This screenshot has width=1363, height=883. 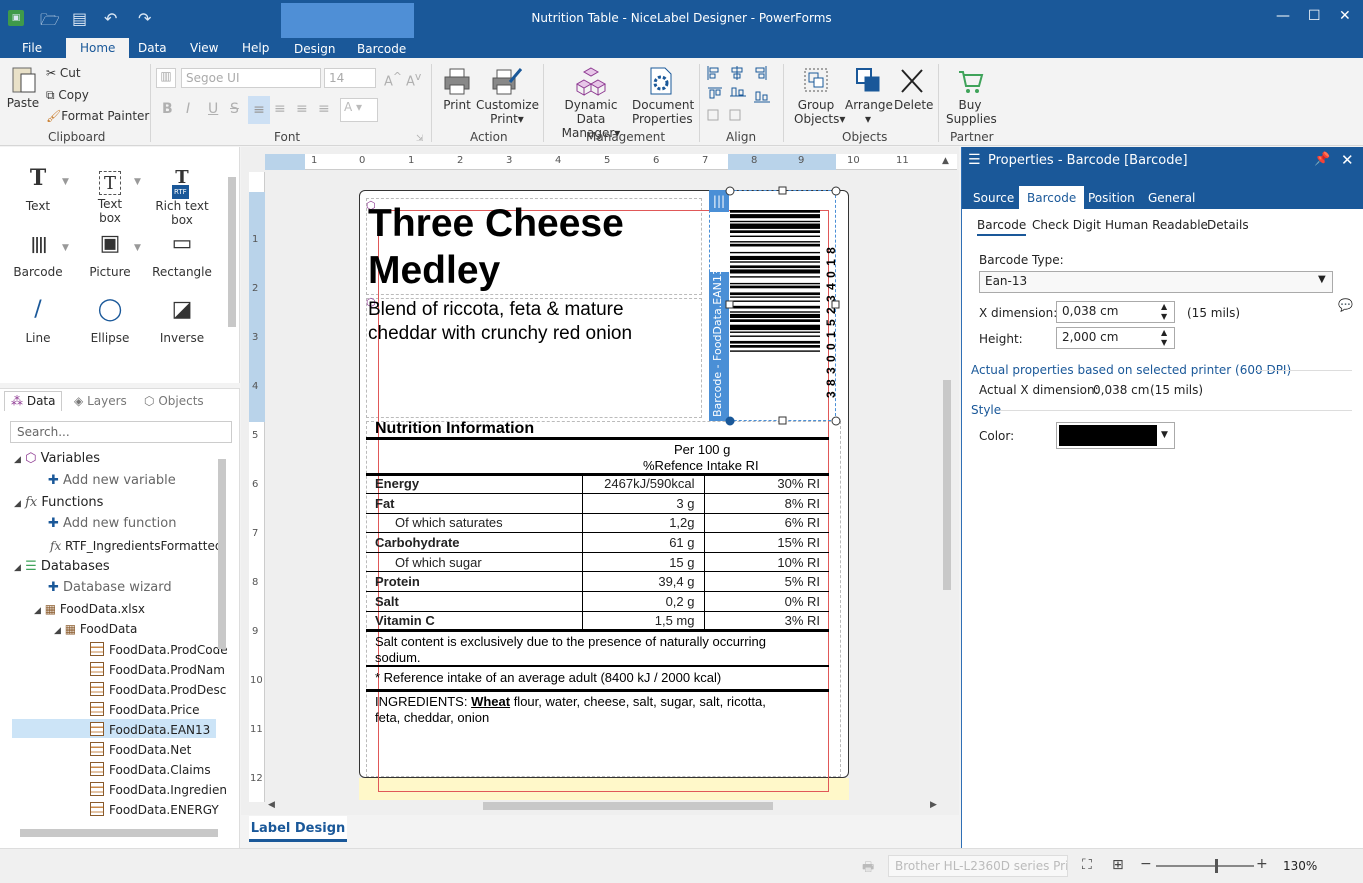 I want to click on group-objects-button: Group Objects▾, so click(x=819, y=96).